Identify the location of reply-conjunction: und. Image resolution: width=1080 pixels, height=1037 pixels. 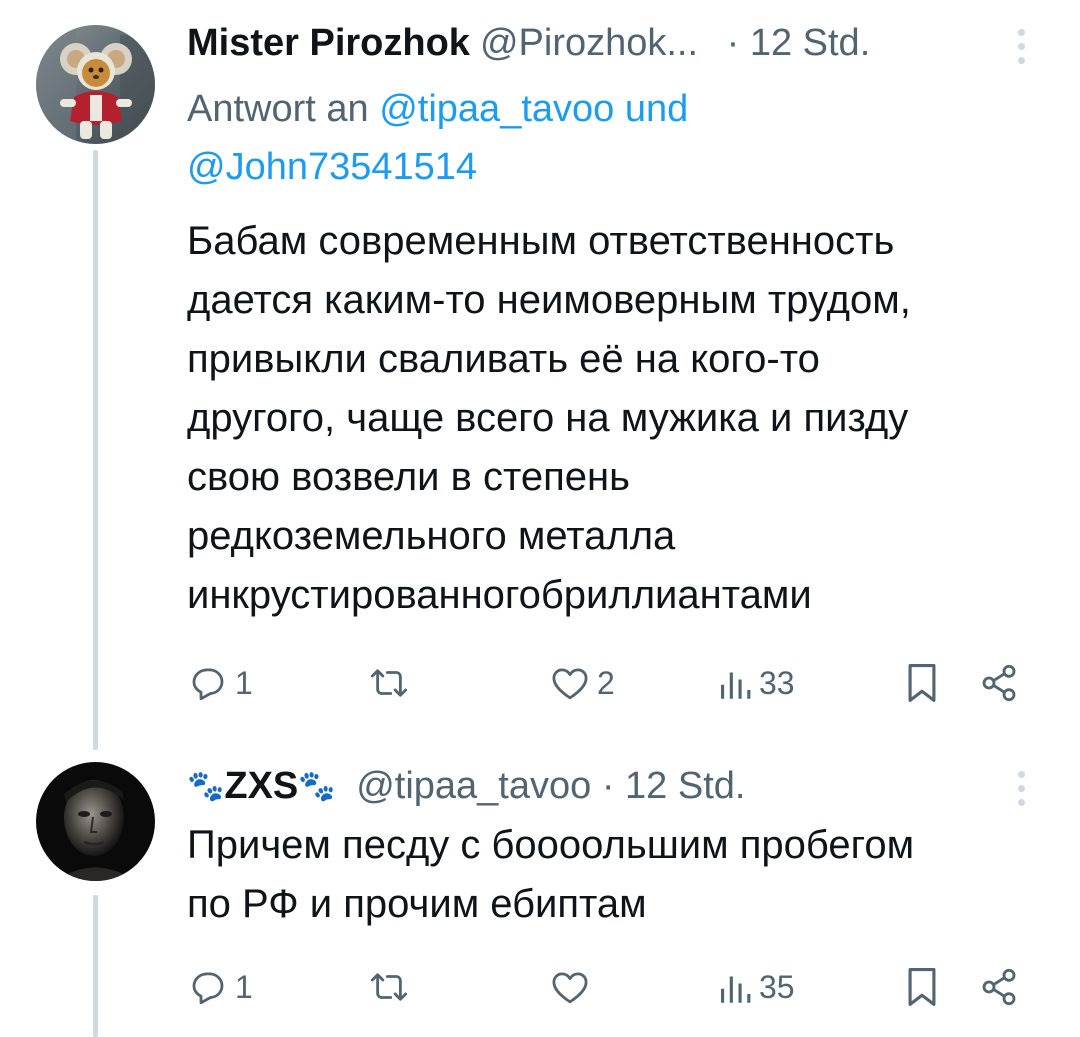
(656, 109).